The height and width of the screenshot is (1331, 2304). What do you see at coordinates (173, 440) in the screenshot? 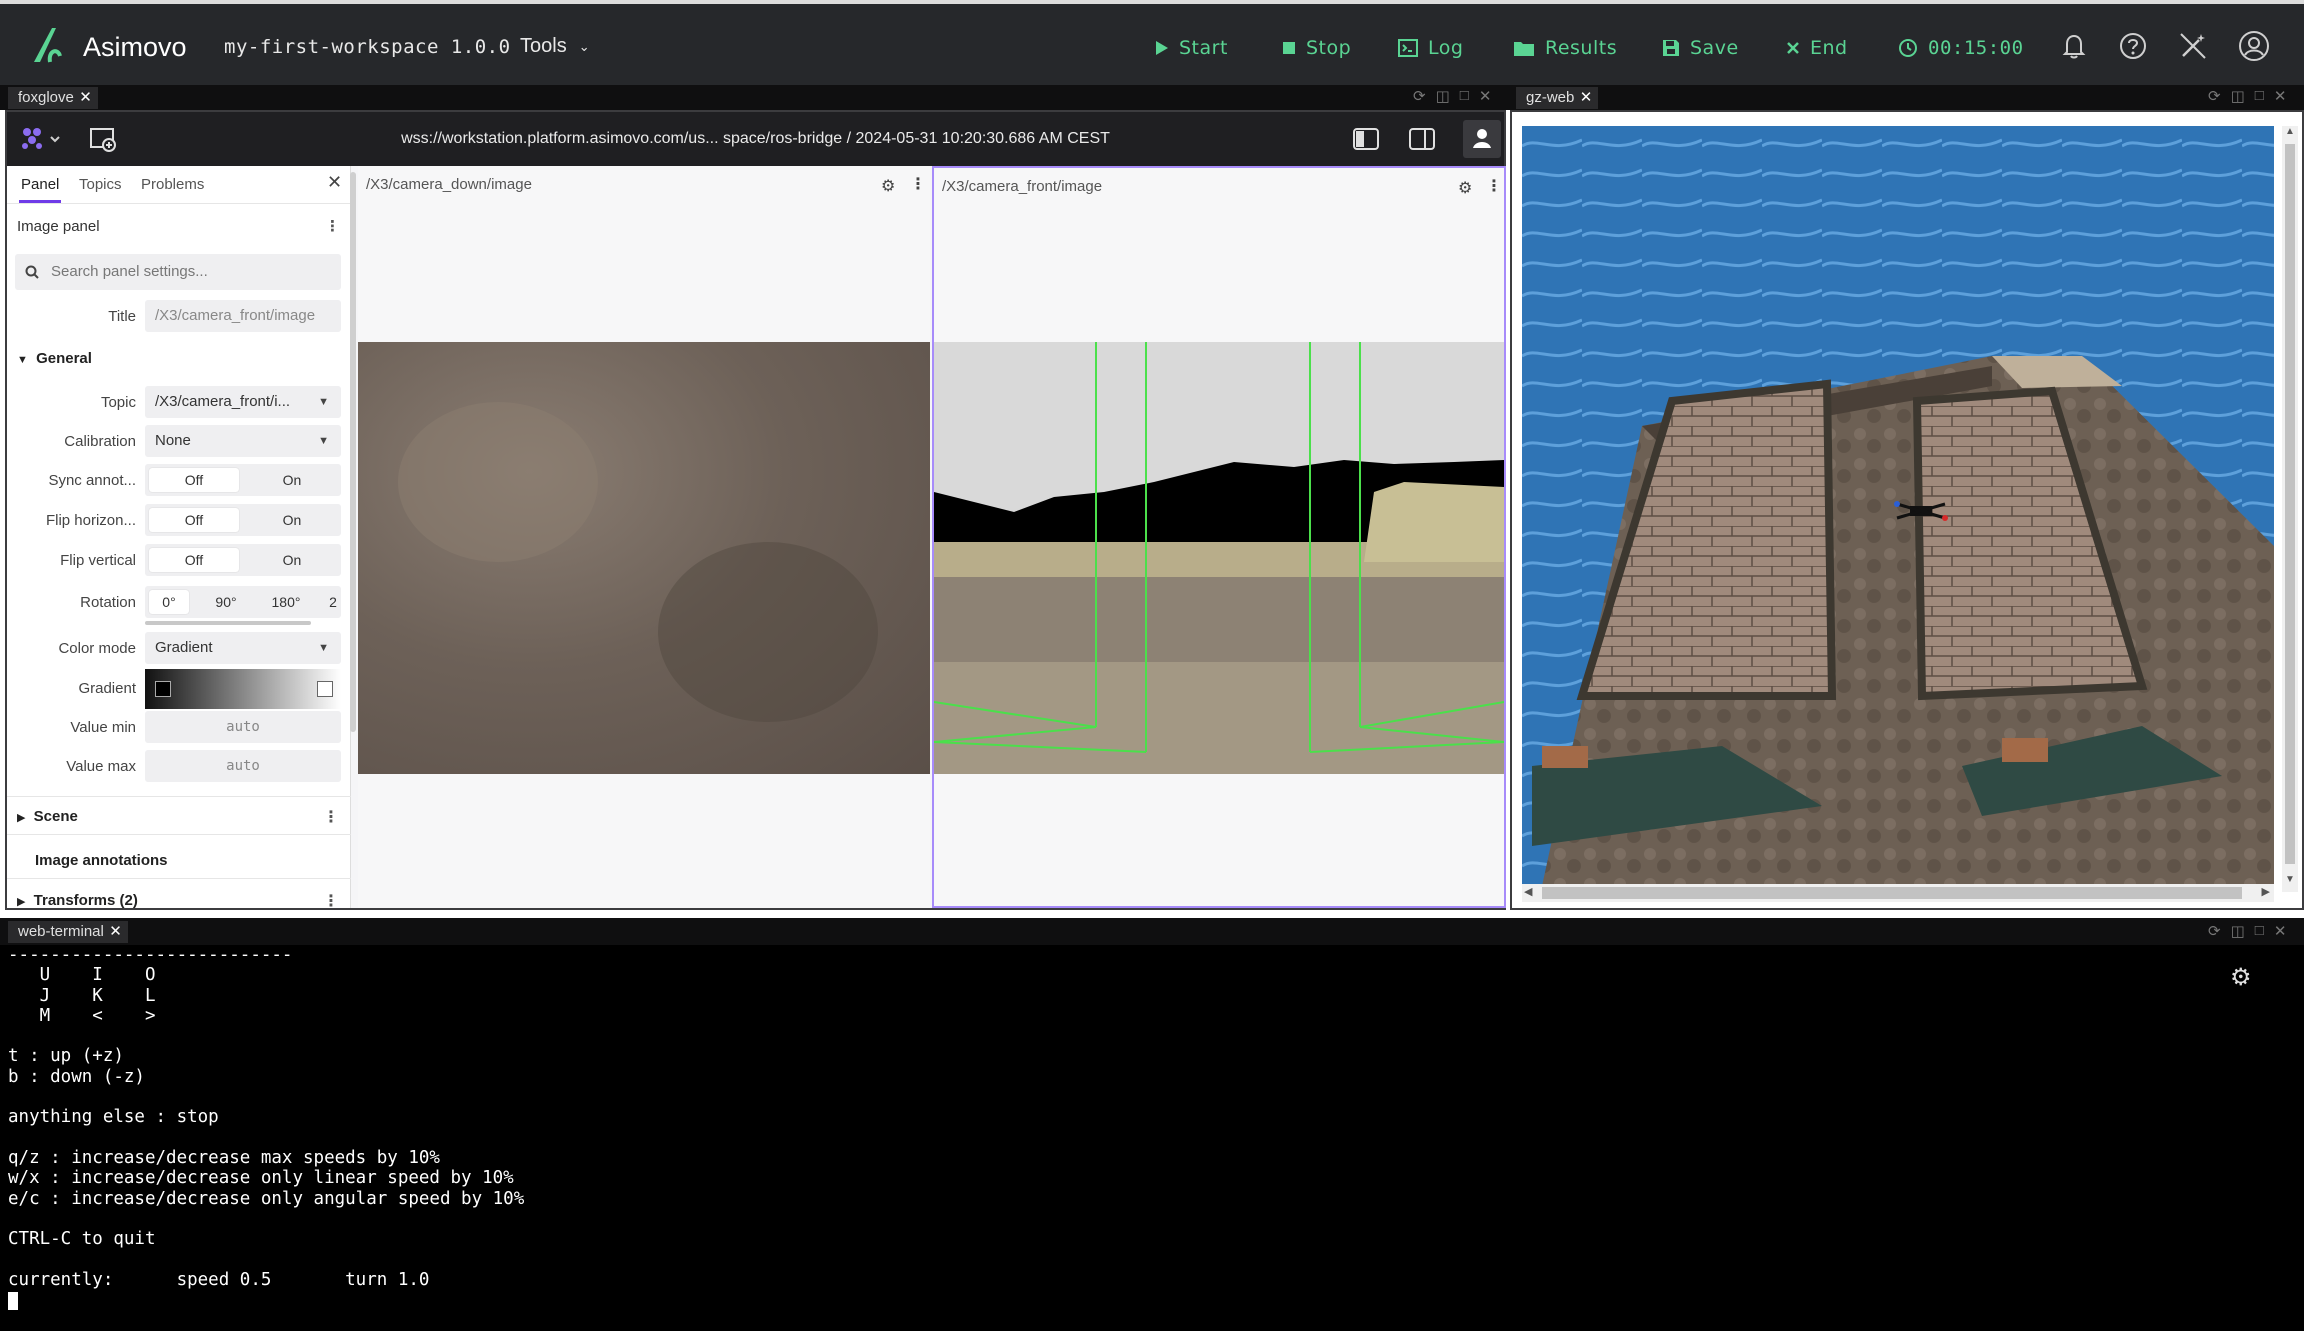
I see `calibration-value: None` at bounding box center [173, 440].